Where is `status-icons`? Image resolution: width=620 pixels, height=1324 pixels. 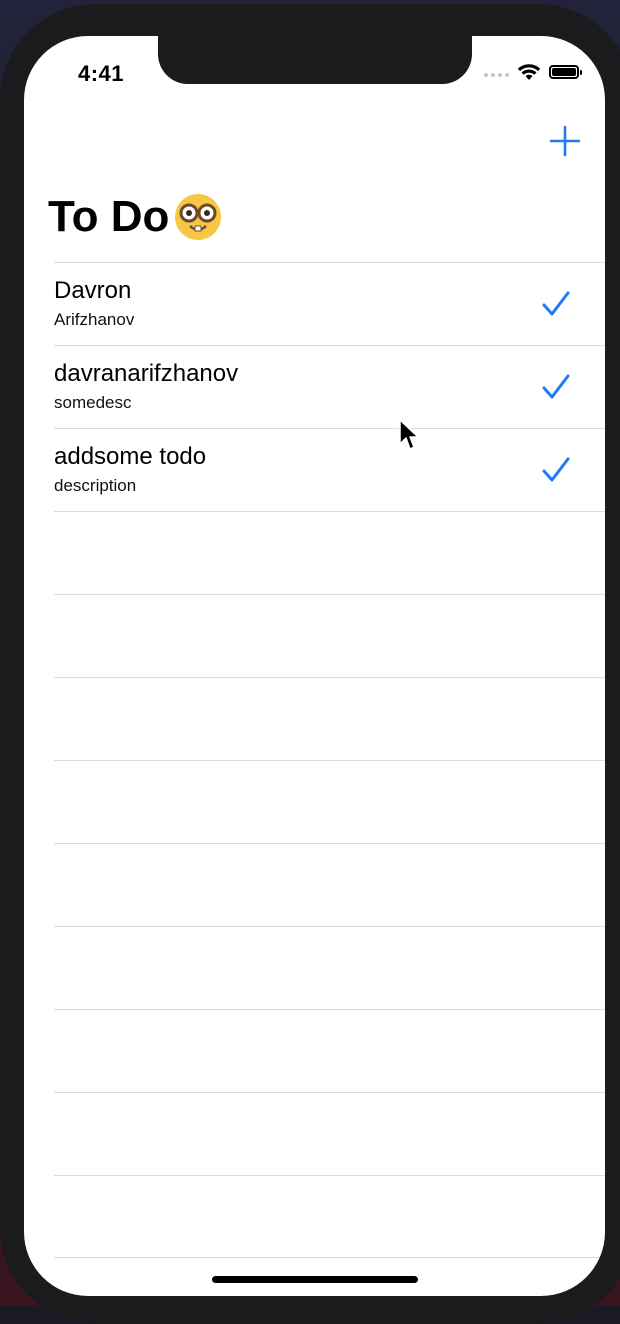
status-icons is located at coordinates (533, 72).